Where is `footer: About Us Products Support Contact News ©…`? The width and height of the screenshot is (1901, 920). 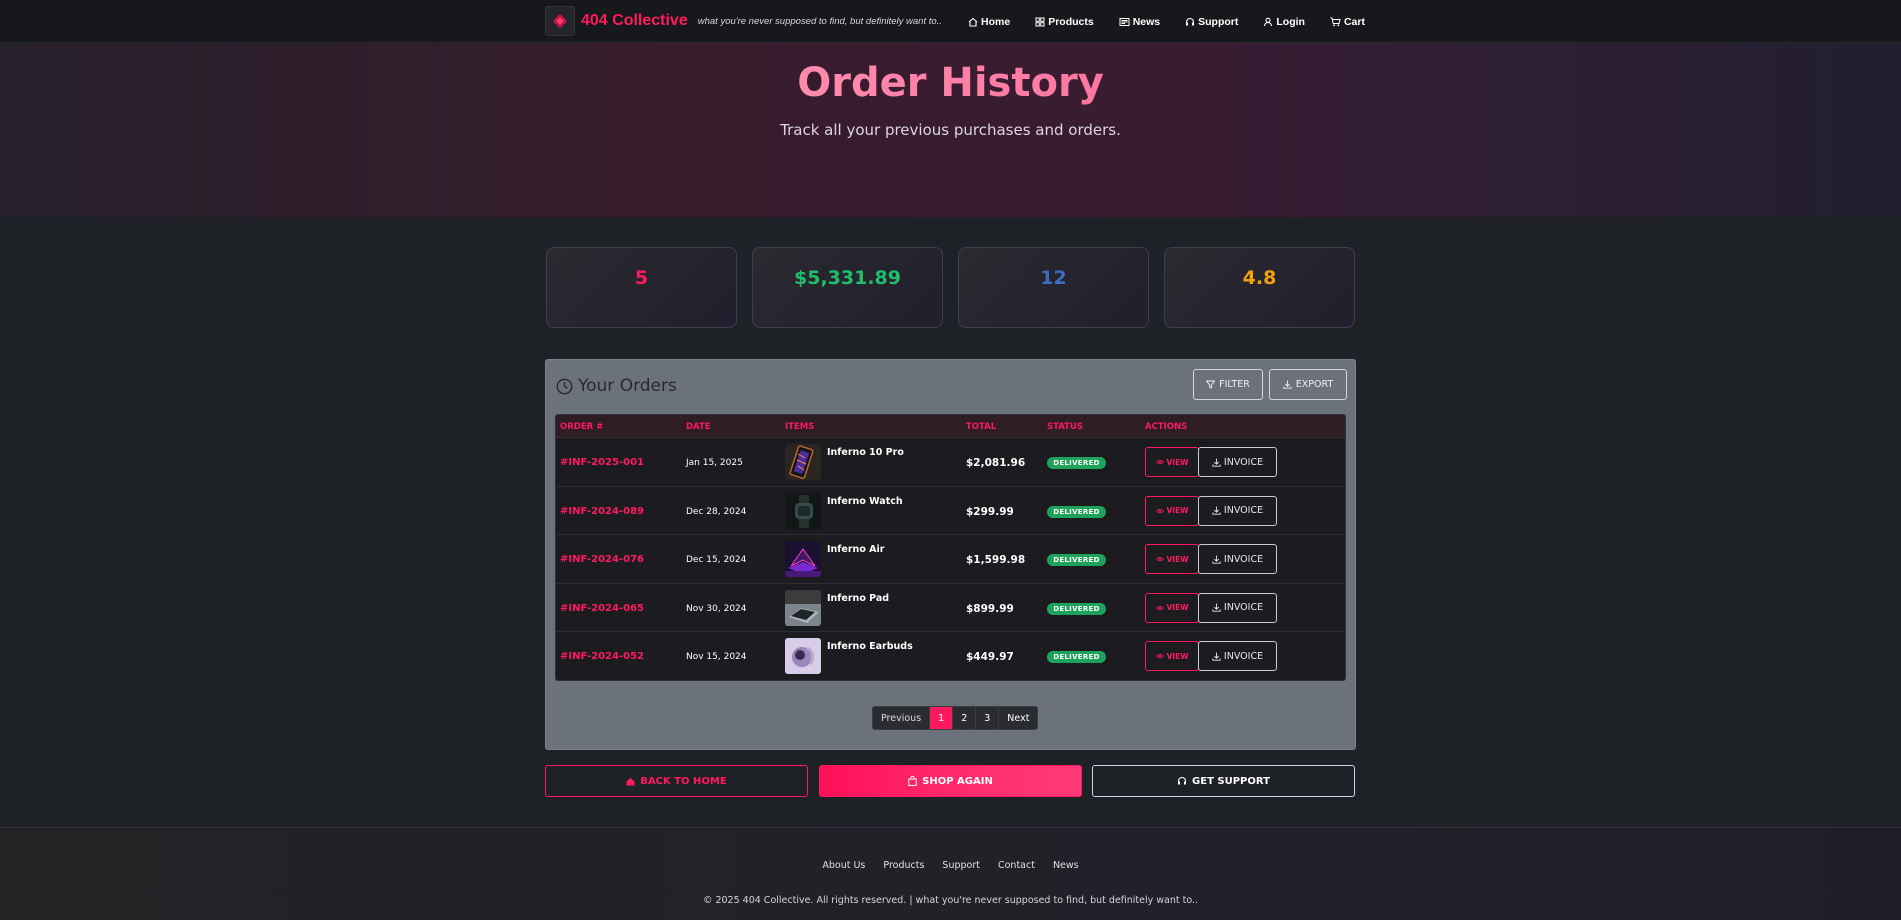 footer: About Us Products Support Contact News ©… is located at coordinates (950, 873).